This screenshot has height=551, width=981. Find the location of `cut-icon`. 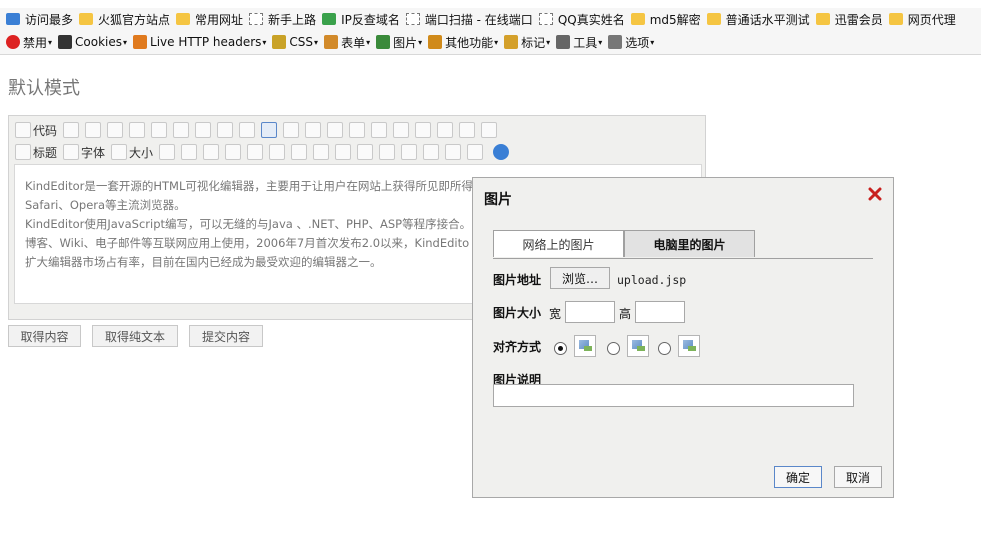

cut-icon is located at coordinates (159, 130).